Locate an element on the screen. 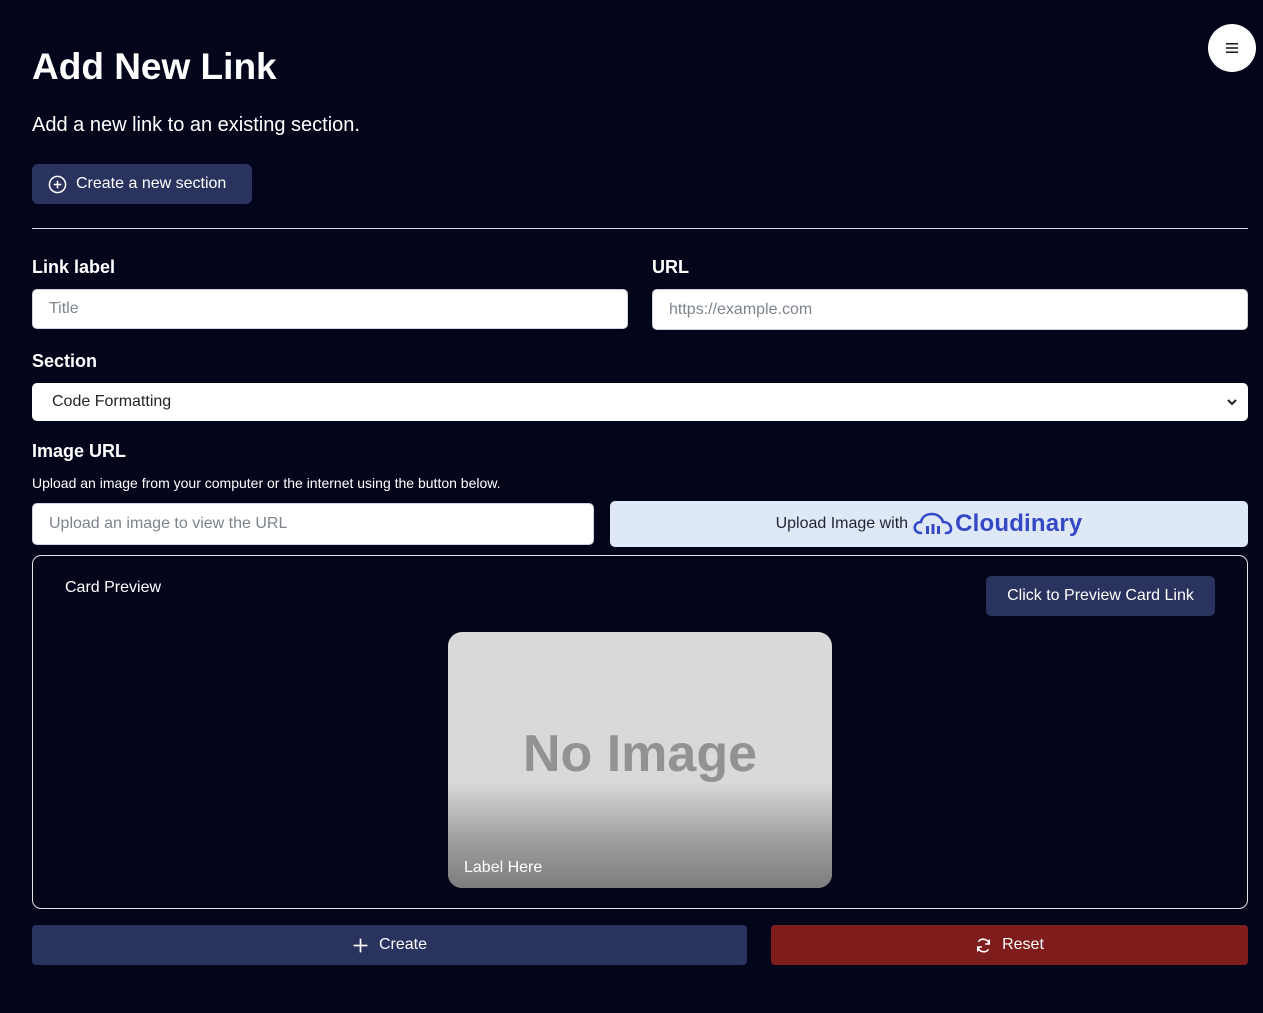 The image size is (1263, 1013). page-subtitle: Add a new link to an existing section. is located at coordinates (196, 125).